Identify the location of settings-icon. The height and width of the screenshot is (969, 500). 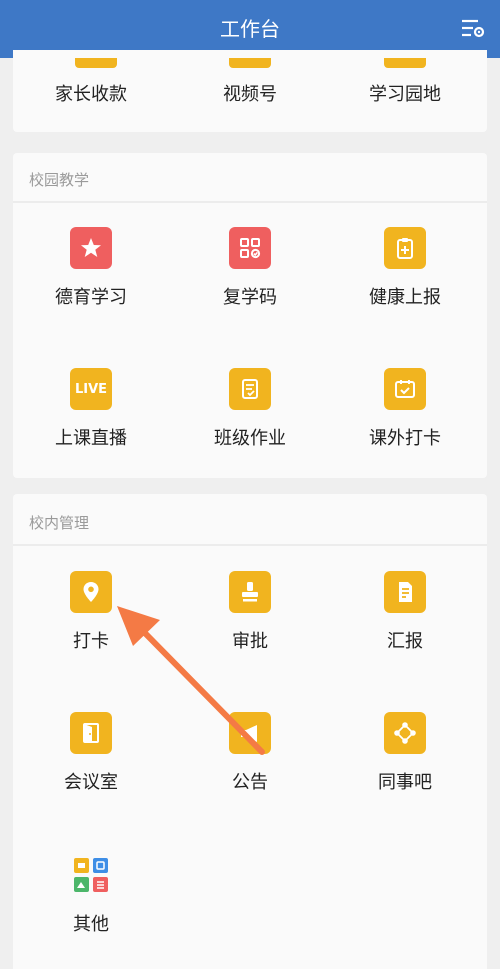
(473, 29).